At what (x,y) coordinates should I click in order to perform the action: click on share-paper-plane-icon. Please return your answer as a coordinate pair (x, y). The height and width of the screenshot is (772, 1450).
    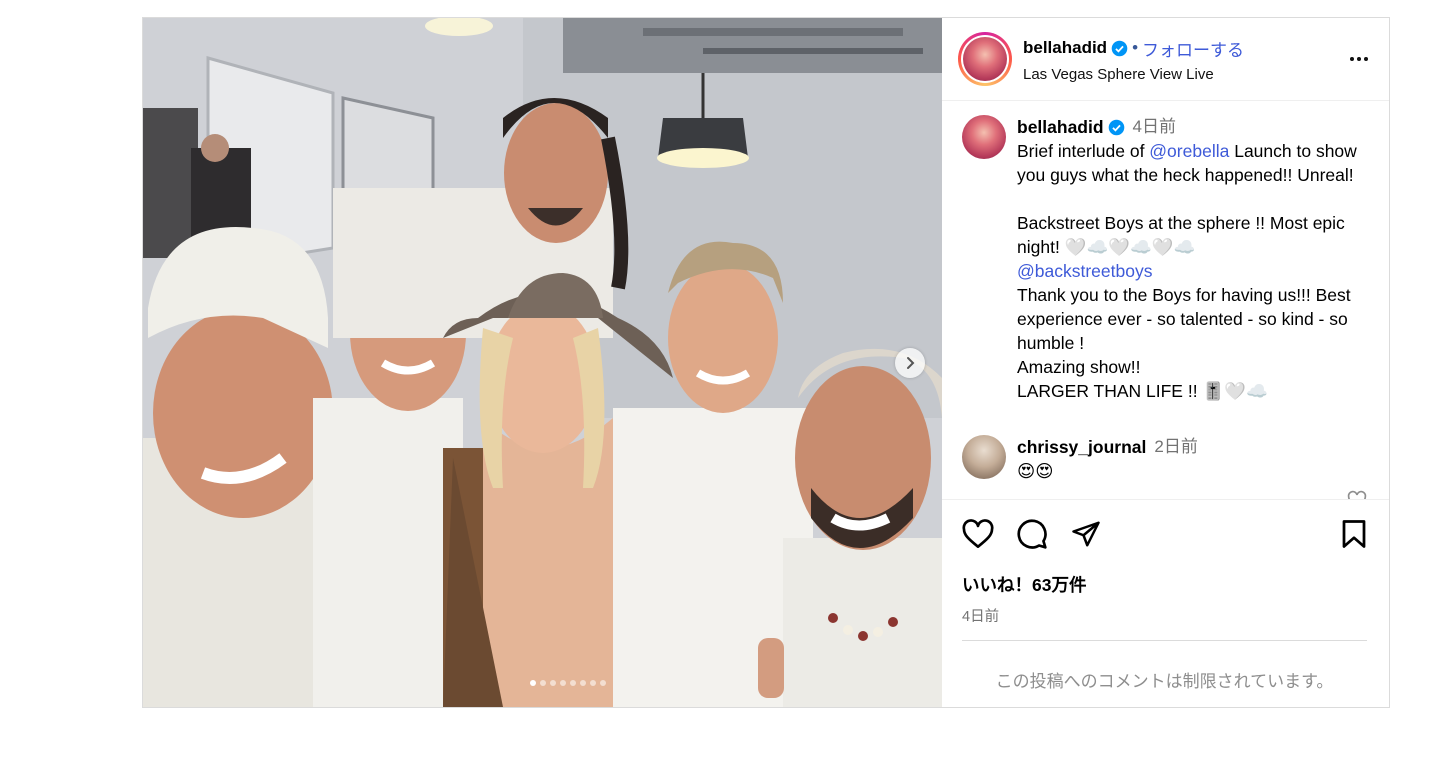
    Looking at the image, I should click on (1086, 534).